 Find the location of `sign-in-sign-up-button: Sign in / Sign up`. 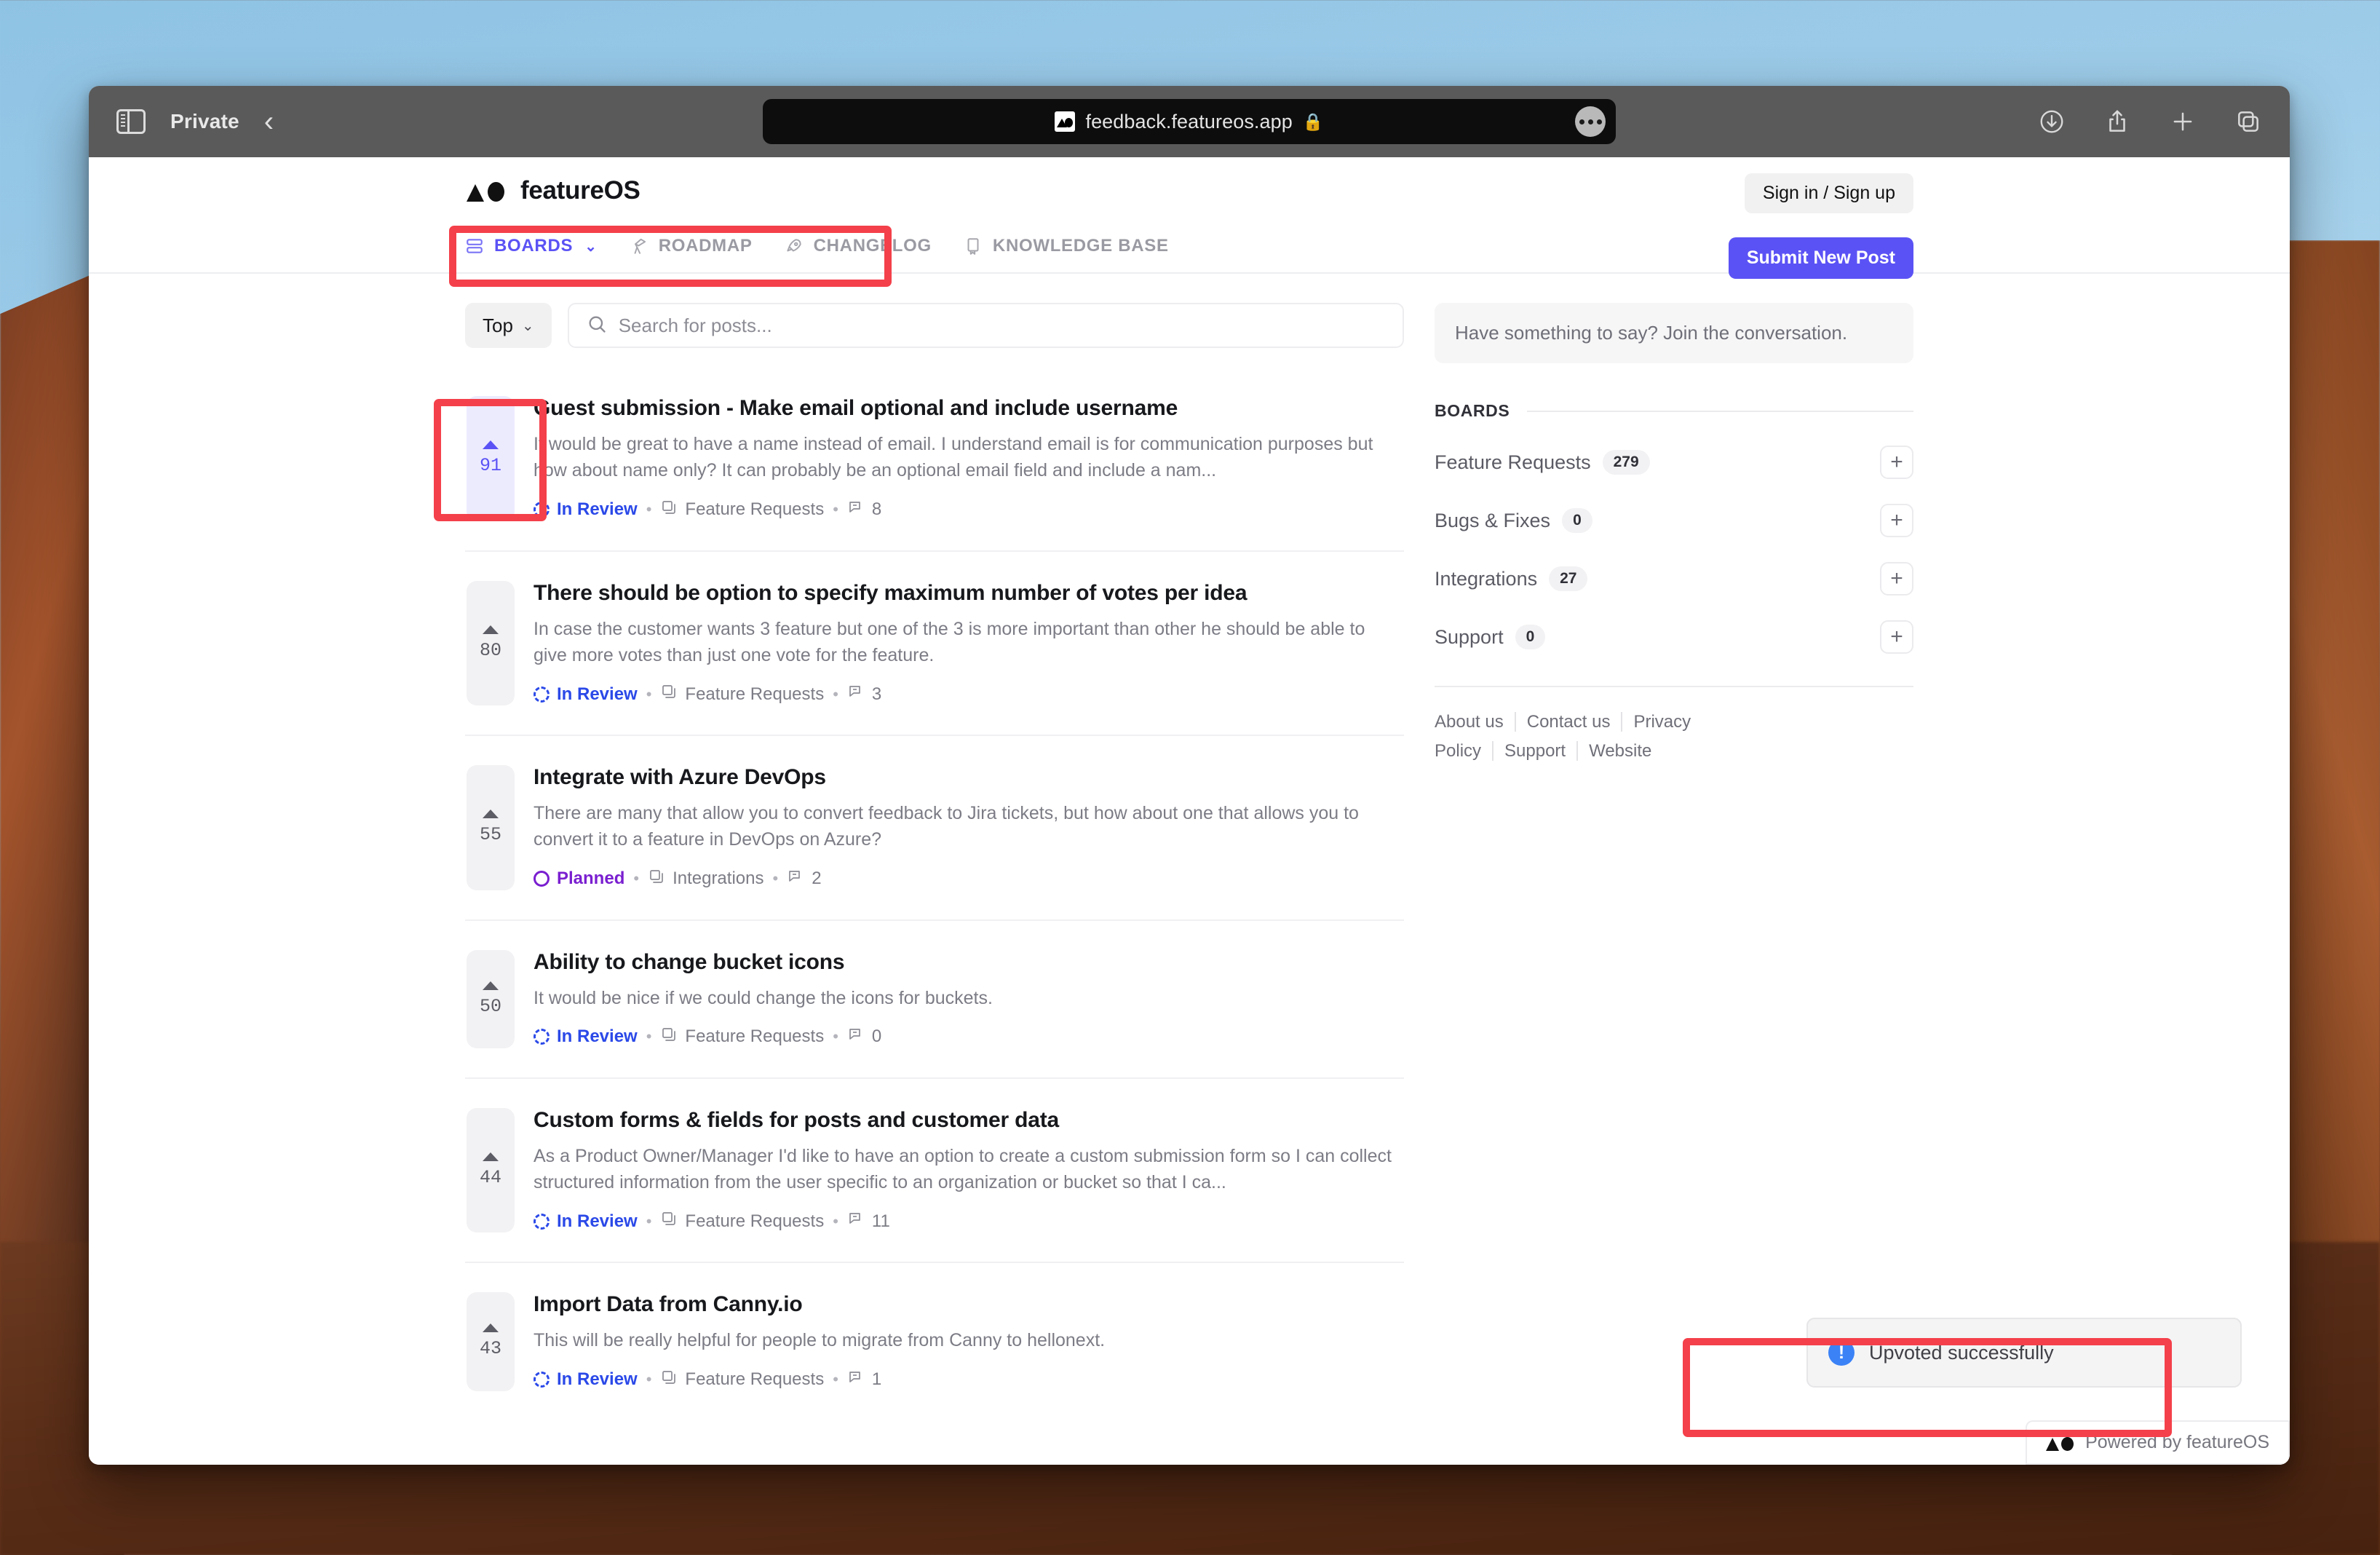

sign-in-sign-up-button: Sign in / Sign up is located at coordinates (1828, 193).